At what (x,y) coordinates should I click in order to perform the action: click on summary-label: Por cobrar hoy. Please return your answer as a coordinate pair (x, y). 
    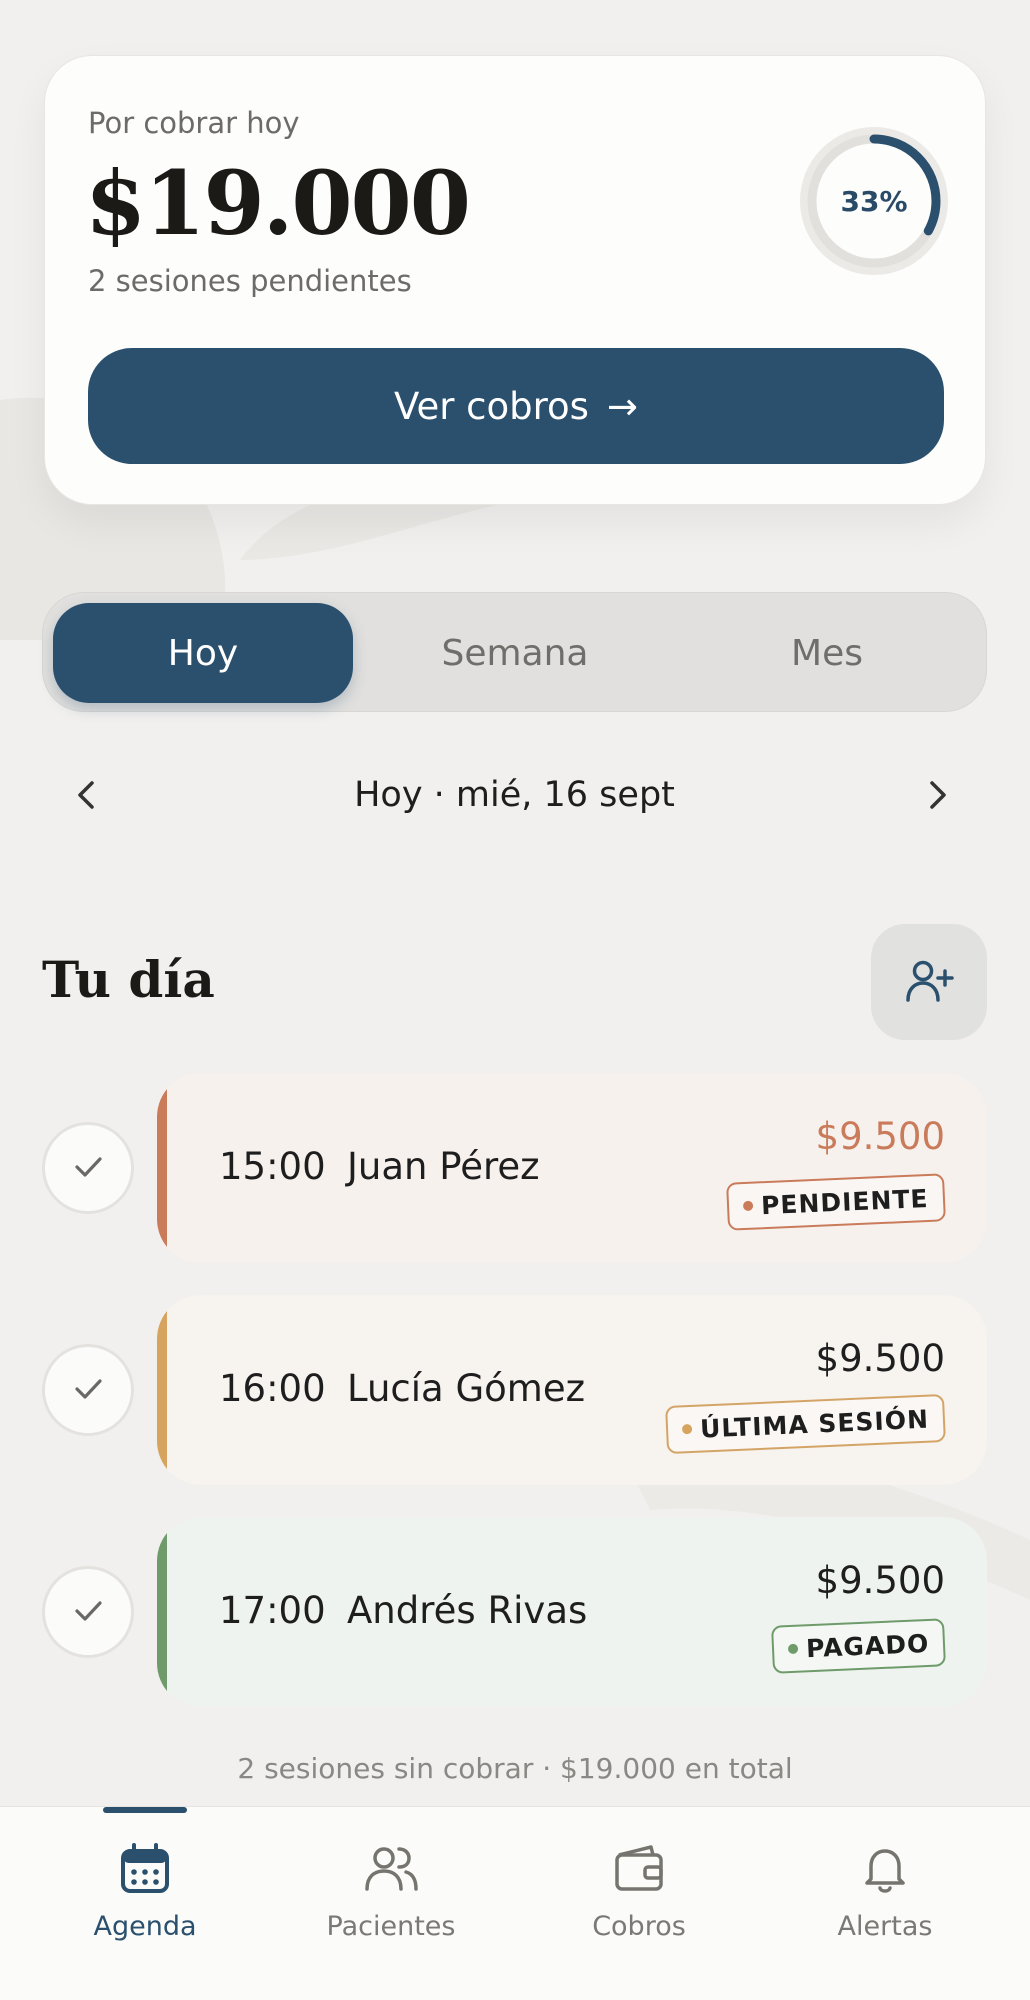
    Looking at the image, I should click on (194, 123).